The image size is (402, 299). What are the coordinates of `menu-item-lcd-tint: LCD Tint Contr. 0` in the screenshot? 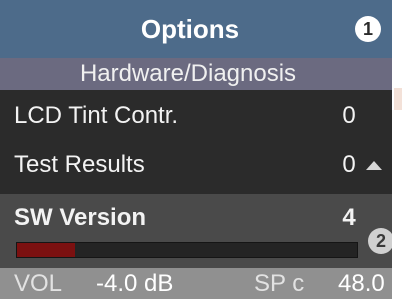 It's located at (196, 116).